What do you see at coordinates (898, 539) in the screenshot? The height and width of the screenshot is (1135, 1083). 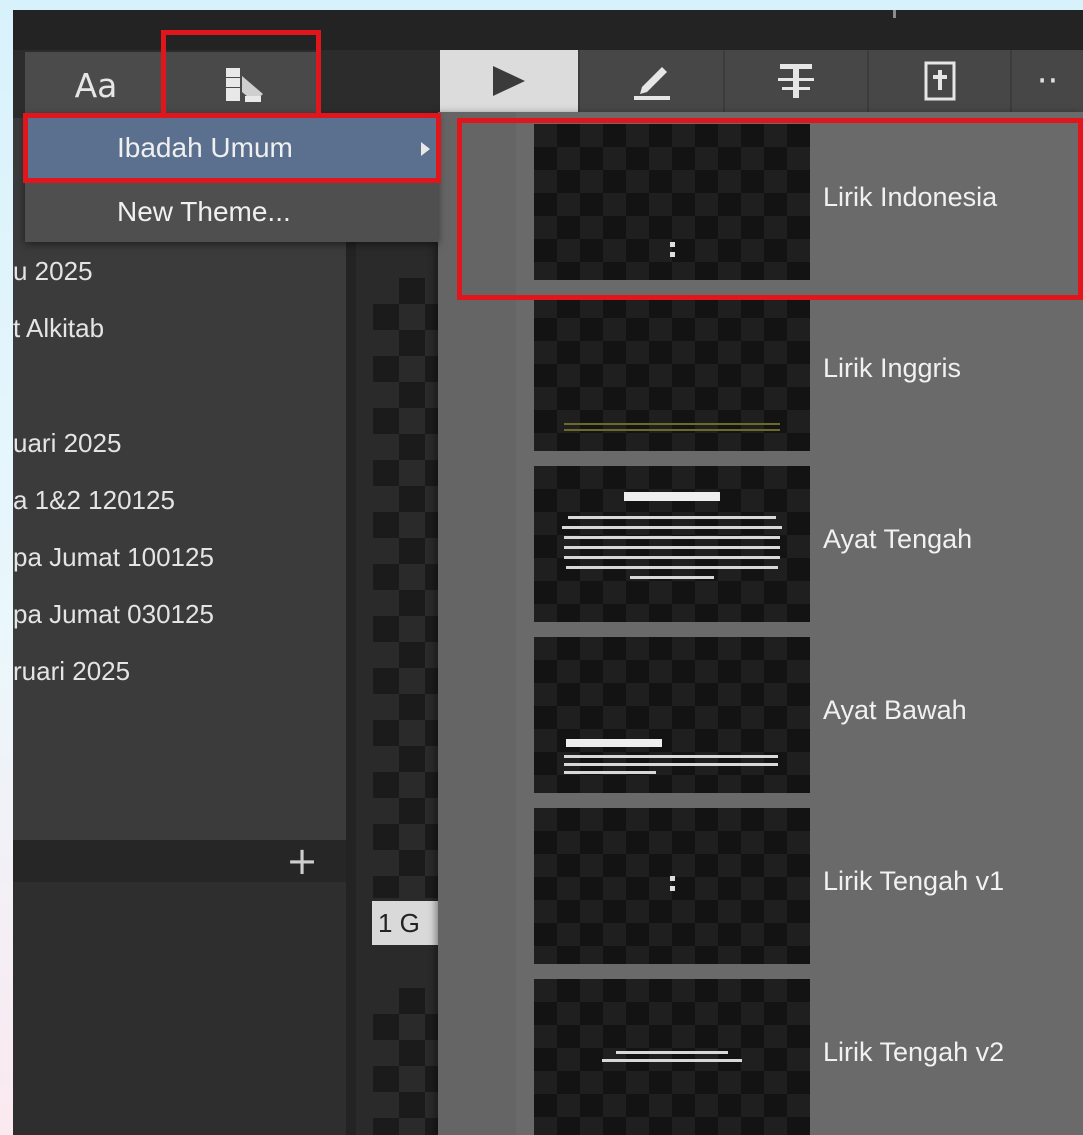 I see `theme-name: Ayat Tengah` at bounding box center [898, 539].